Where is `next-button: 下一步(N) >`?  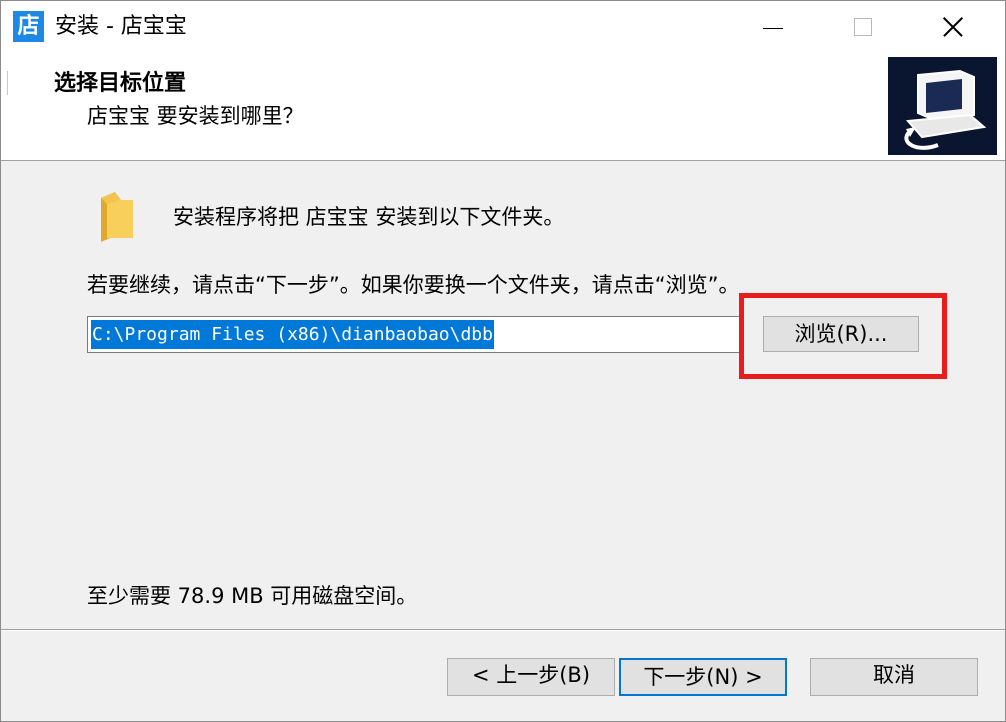
next-button: 下一步(N) > is located at coordinates (703, 677).